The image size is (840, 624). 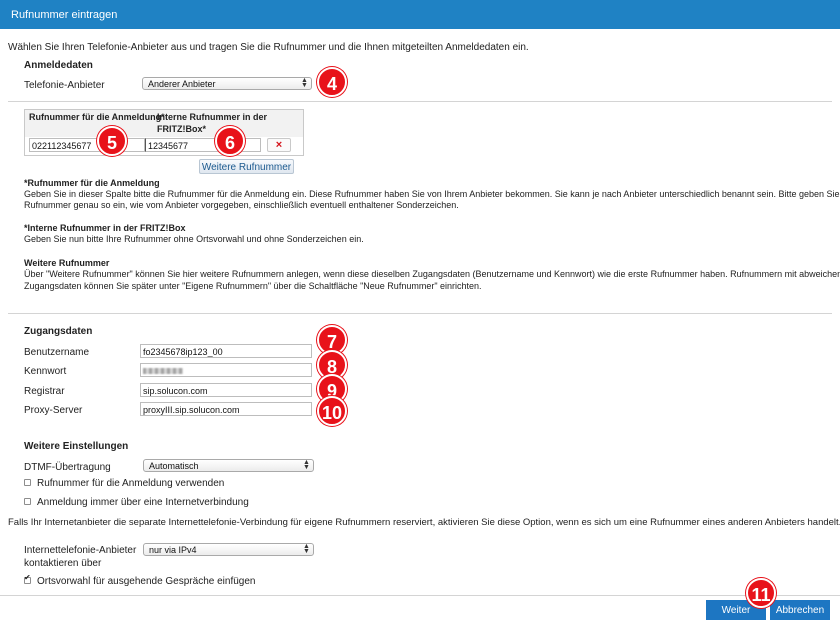 What do you see at coordinates (181, 129) in the screenshot?
I see `col-internal-number-header-line2: FRITZ!Box*` at bounding box center [181, 129].